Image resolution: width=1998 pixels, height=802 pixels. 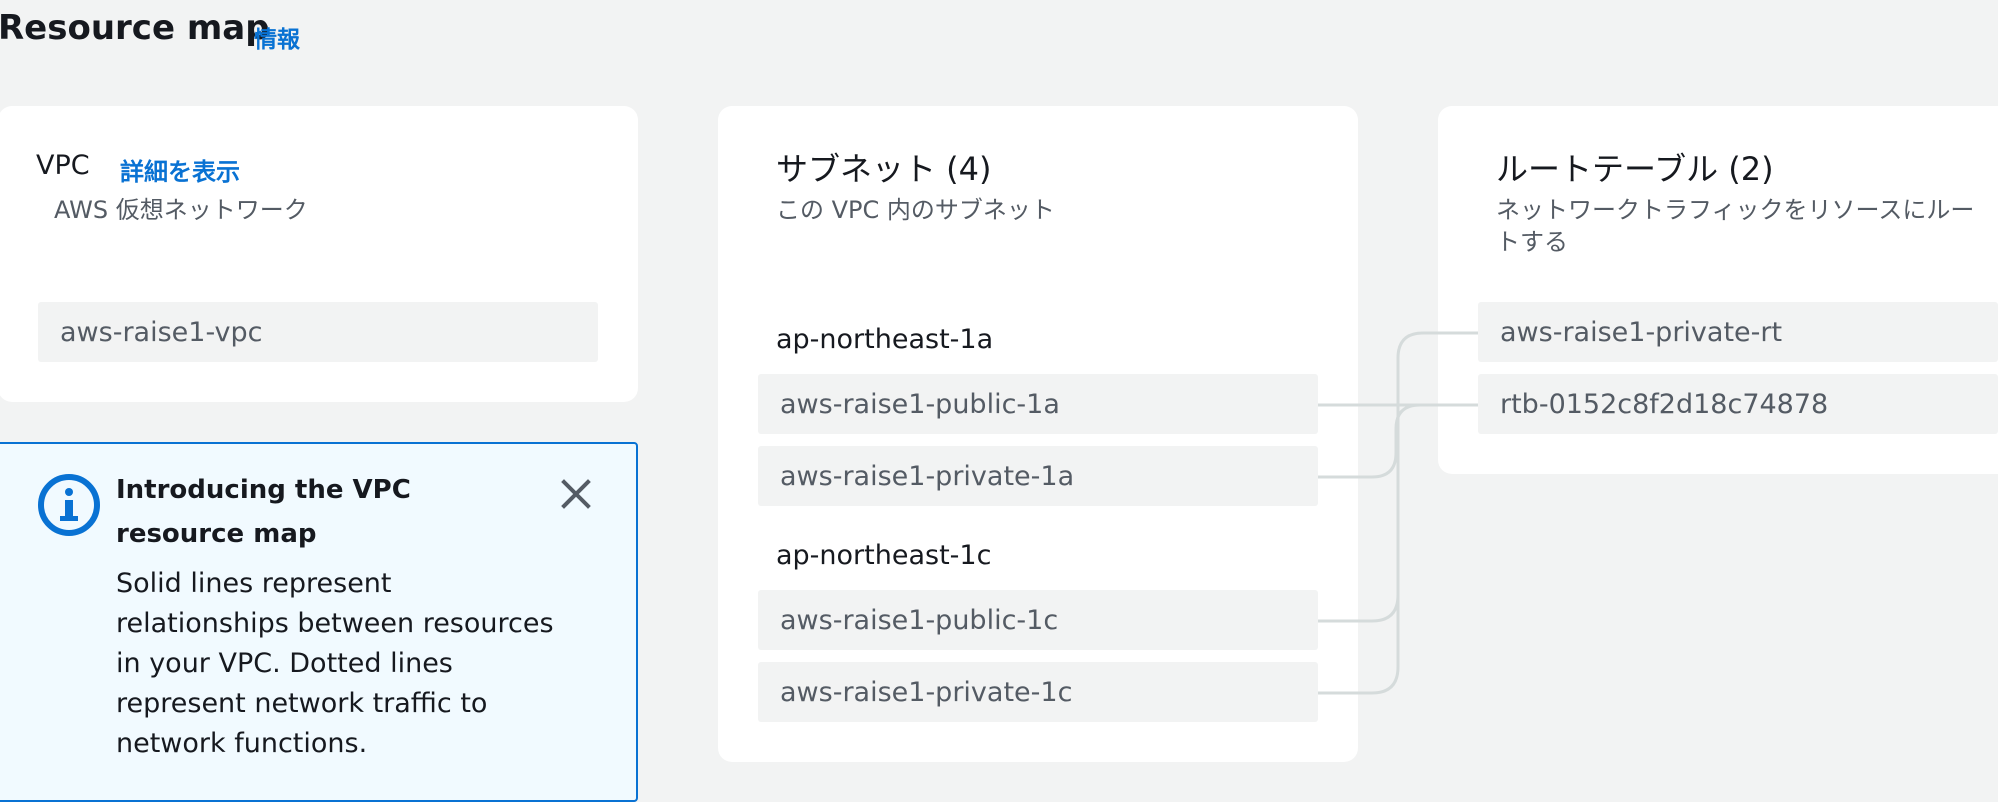 What do you see at coordinates (1038, 620) in the screenshot?
I see `subnet-item: aws-raise1-public-1c` at bounding box center [1038, 620].